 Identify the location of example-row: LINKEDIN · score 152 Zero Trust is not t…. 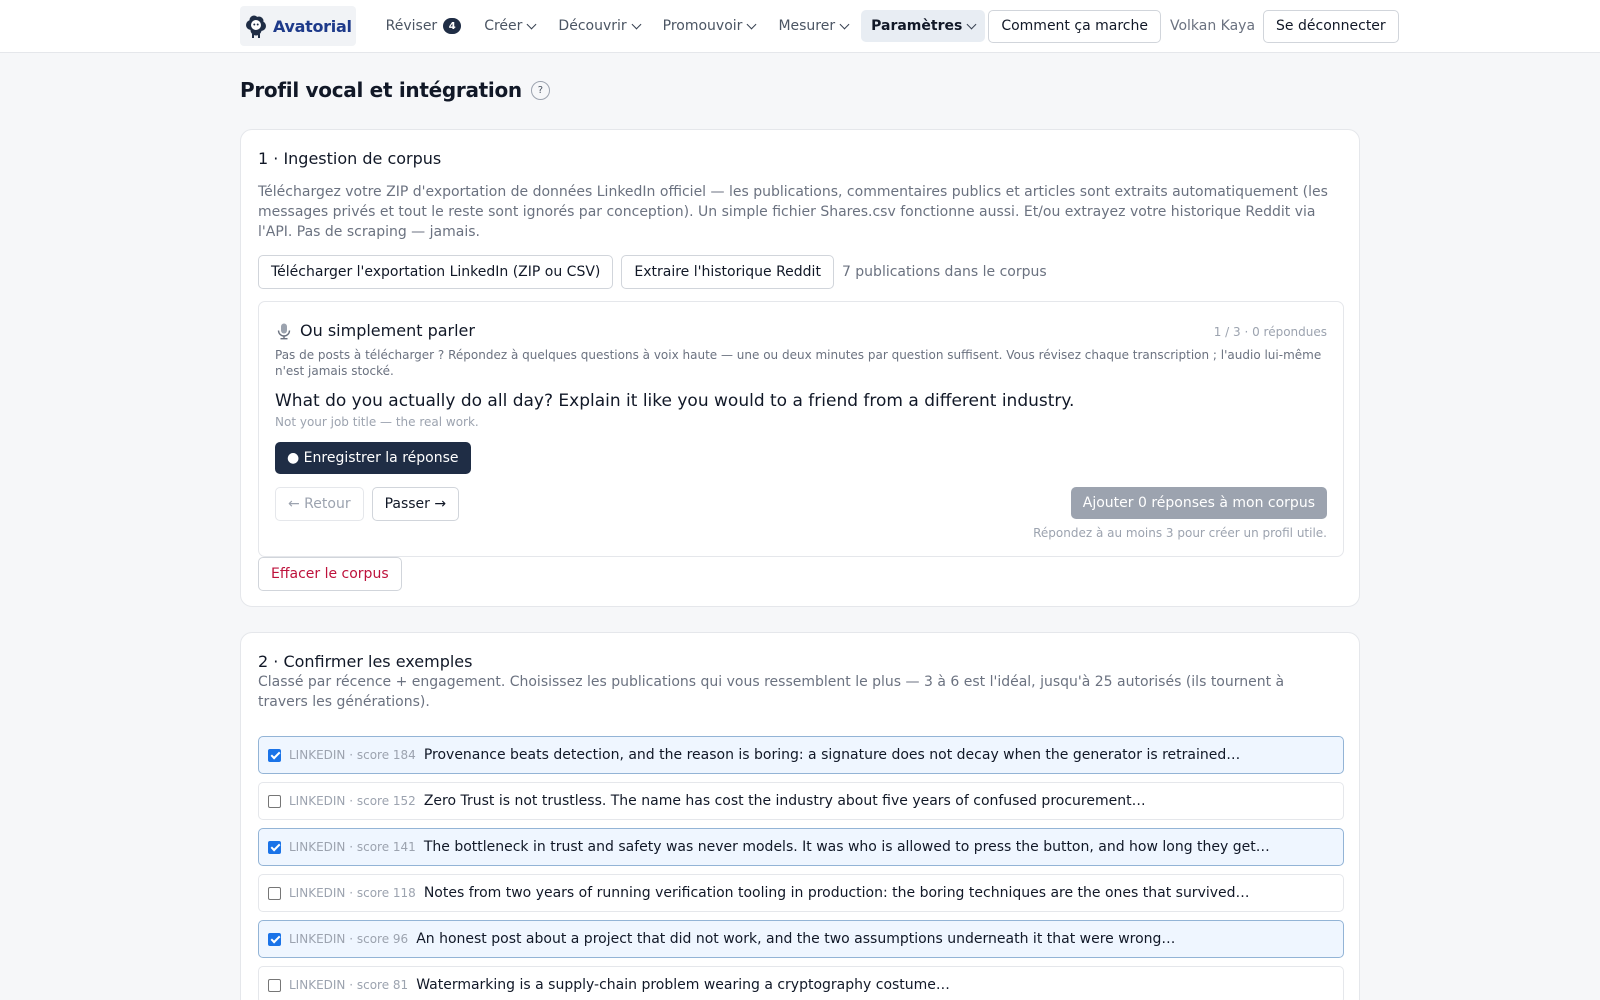
(801, 801).